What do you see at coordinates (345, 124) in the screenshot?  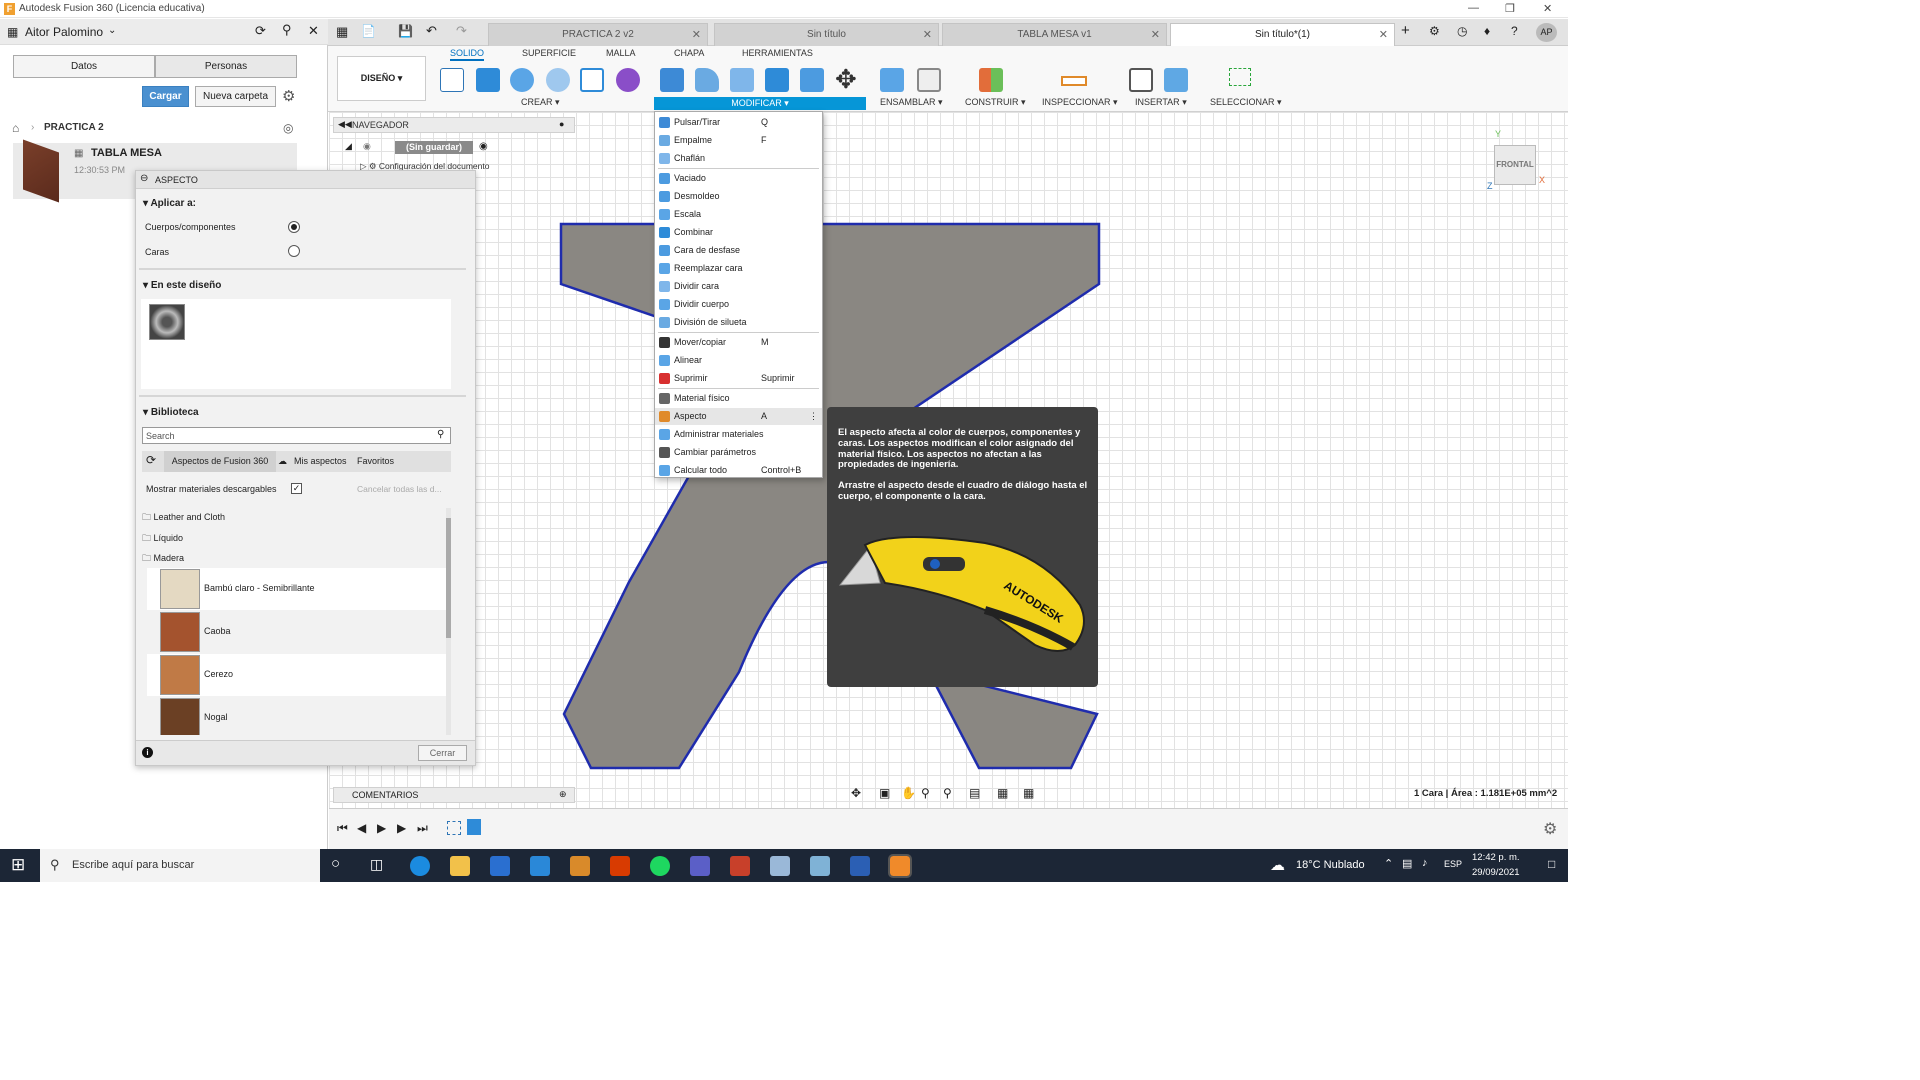 I see `collapse-icon: ◀◀` at bounding box center [345, 124].